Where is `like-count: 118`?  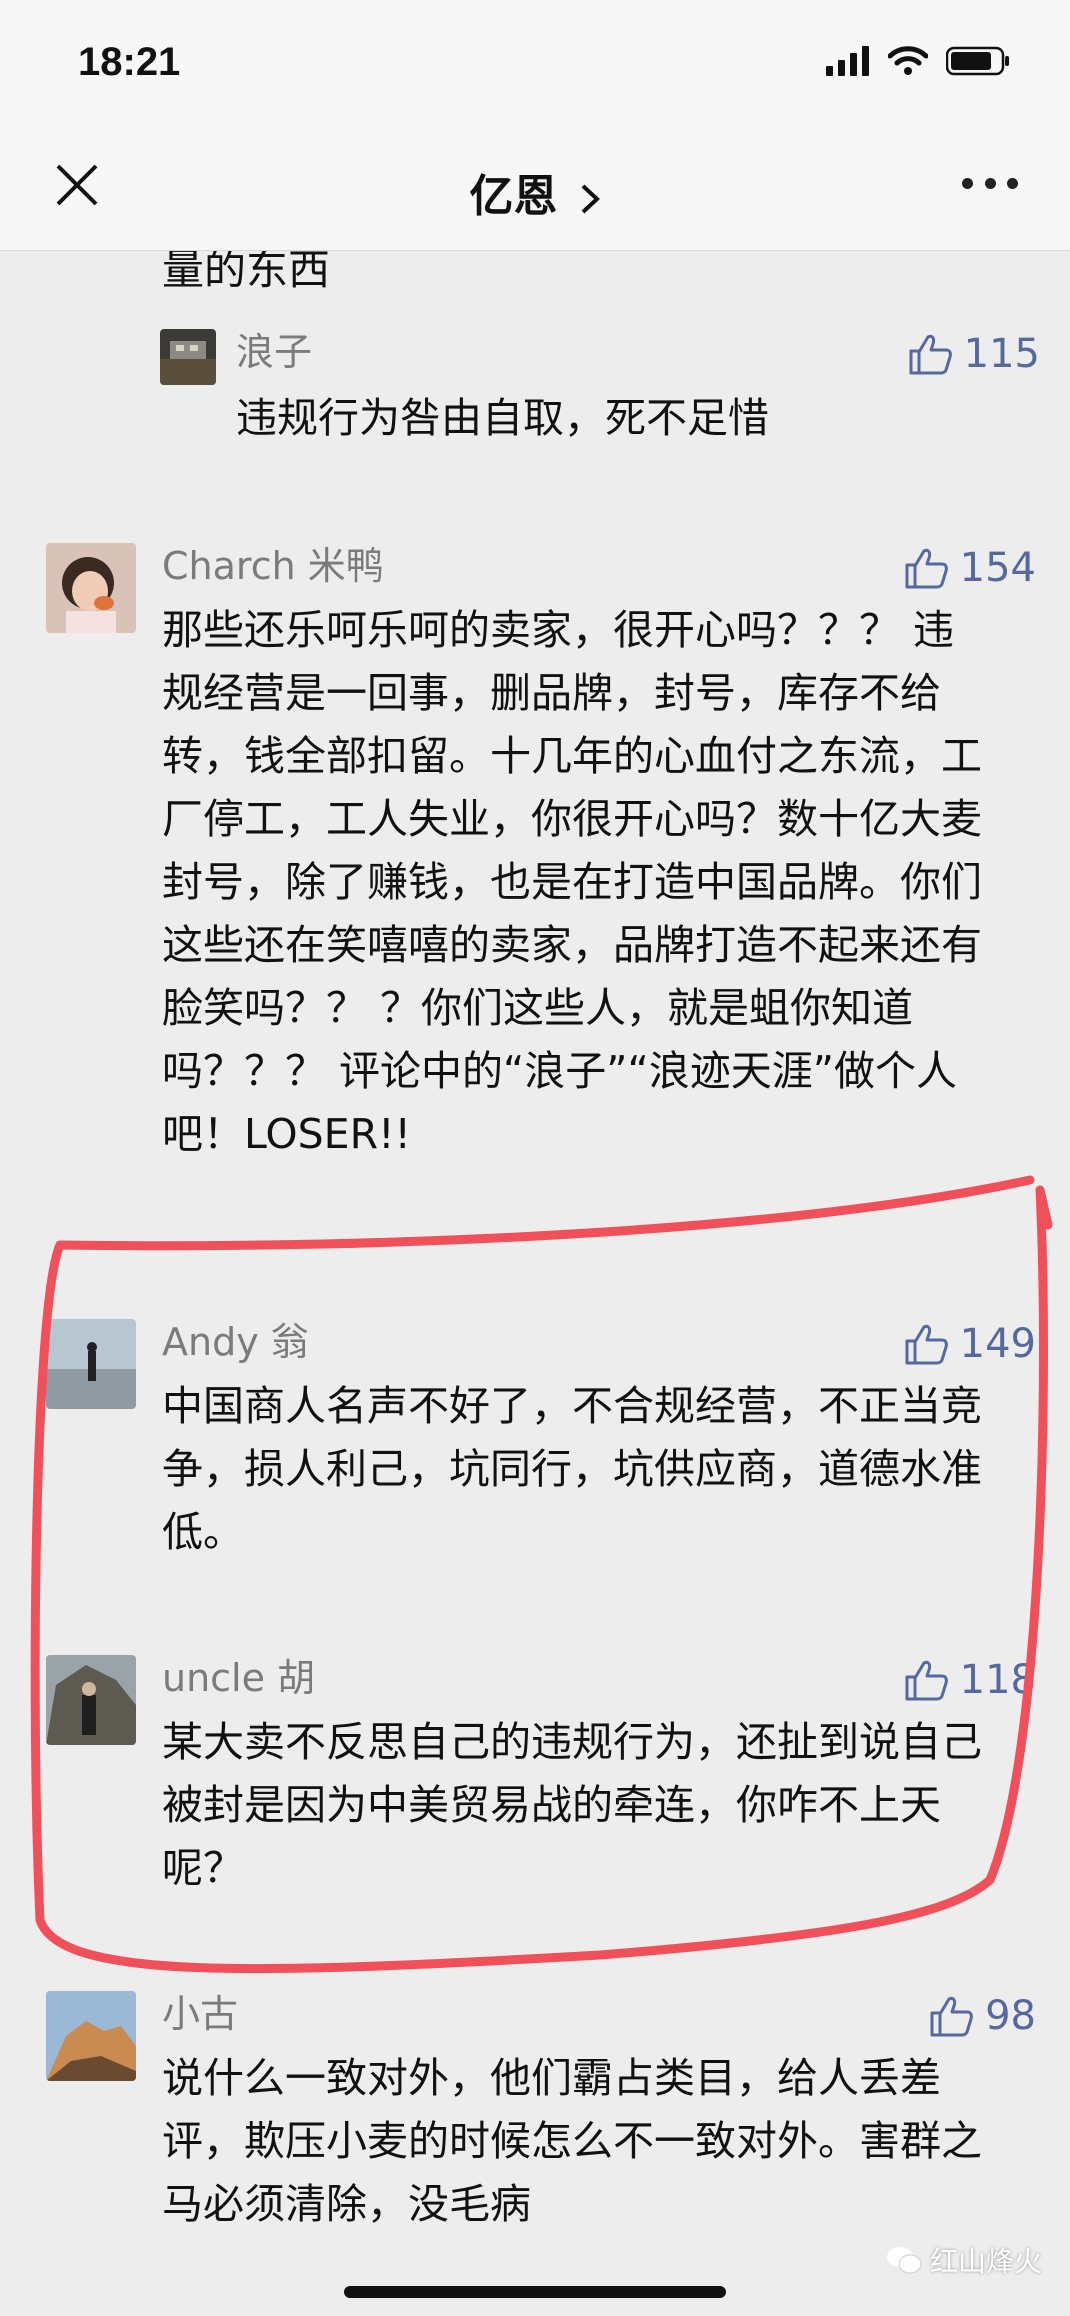
like-count: 118 is located at coordinates (997, 1680).